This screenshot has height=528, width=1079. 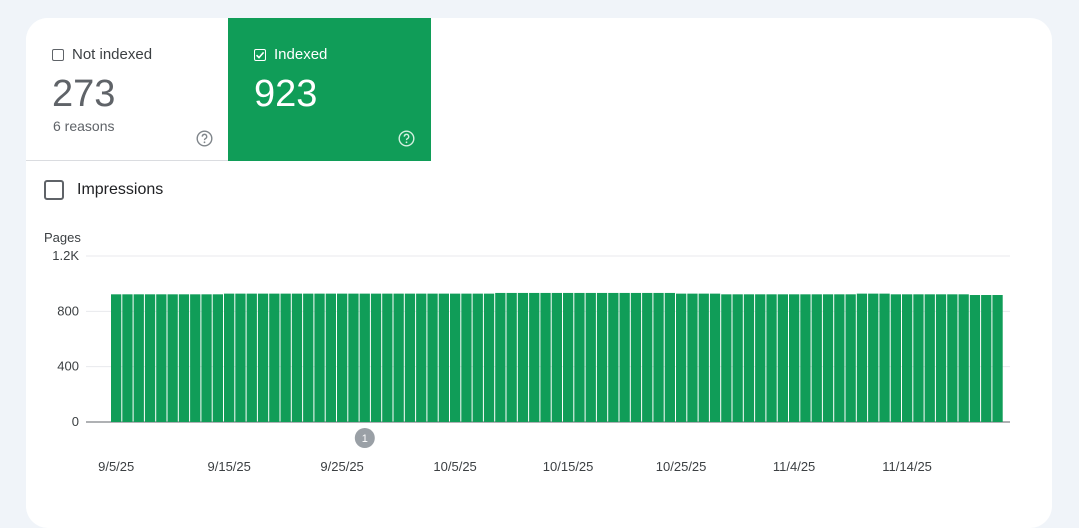 I want to click on x-tick-label: 10/15/25, so click(x=568, y=466).